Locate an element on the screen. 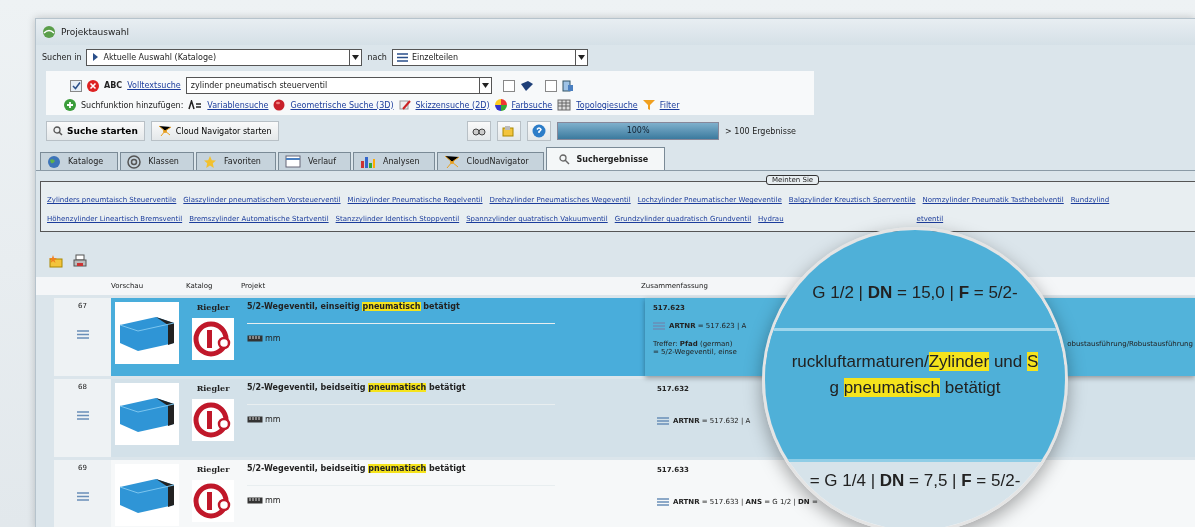 The height and width of the screenshot is (527, 1195). add-function-label: Suchfunktion hinzufügen: is located at coordinates (132, 105).